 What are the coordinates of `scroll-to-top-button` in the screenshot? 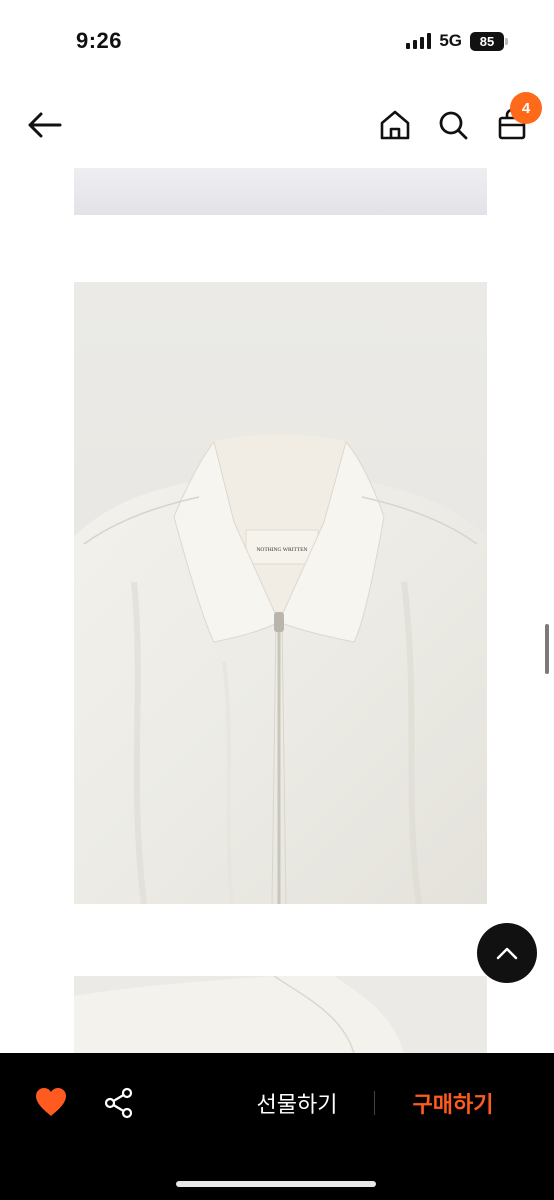 It's located at (507, 953).